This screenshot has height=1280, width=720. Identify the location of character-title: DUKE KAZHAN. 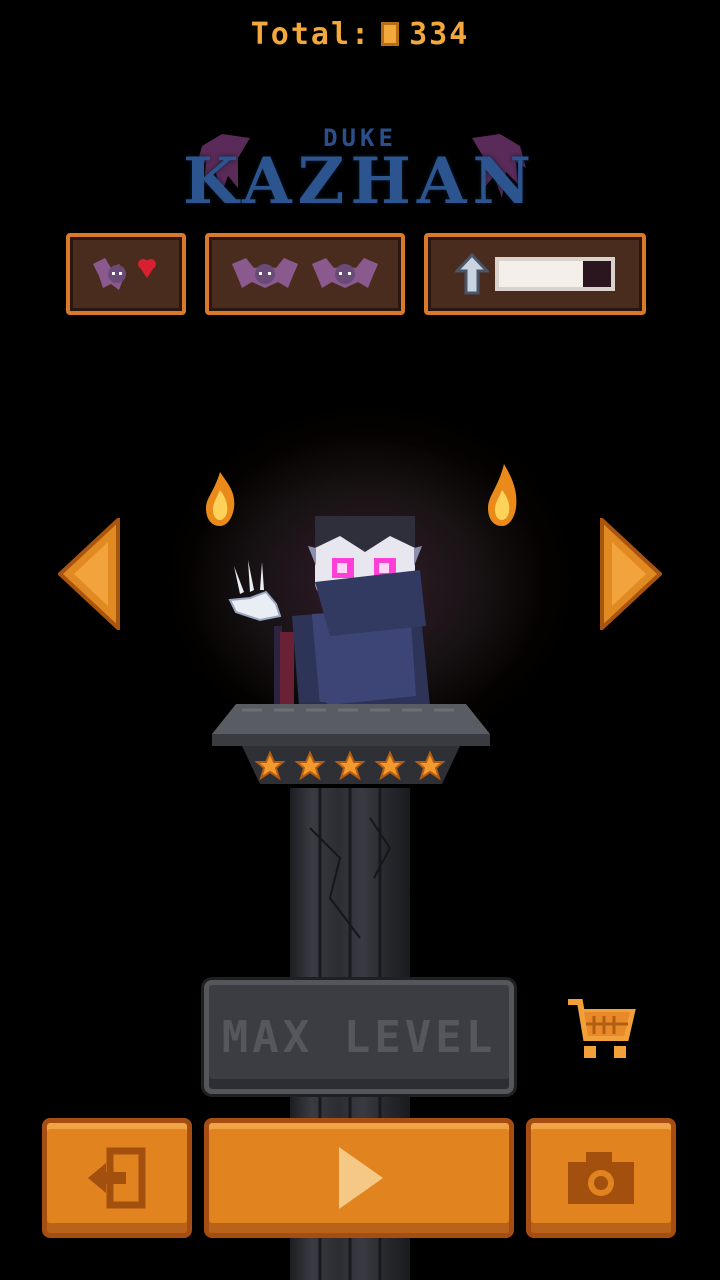
(360, 173).